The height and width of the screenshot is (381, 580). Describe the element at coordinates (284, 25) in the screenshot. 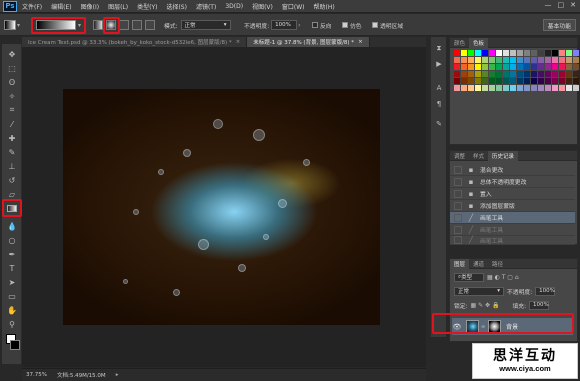

I see `opacity-input: 100%` at that location.